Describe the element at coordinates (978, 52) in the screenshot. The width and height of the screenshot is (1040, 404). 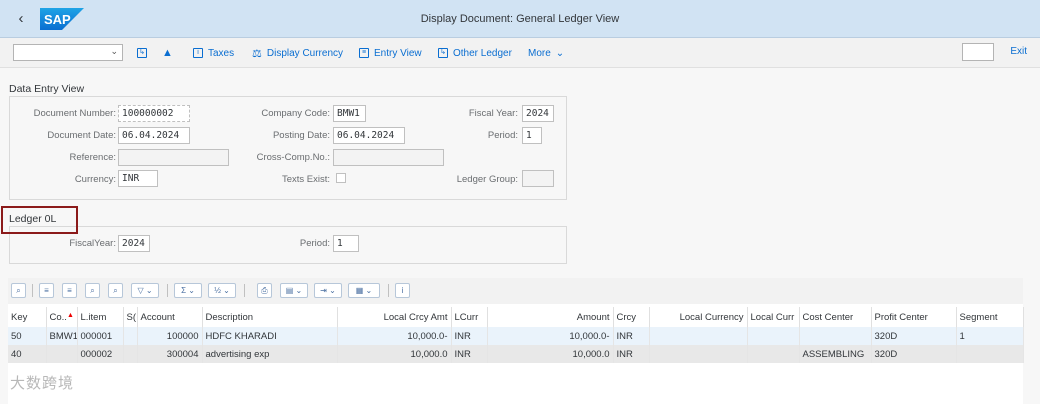
I see `screen-settings-button` at that location.